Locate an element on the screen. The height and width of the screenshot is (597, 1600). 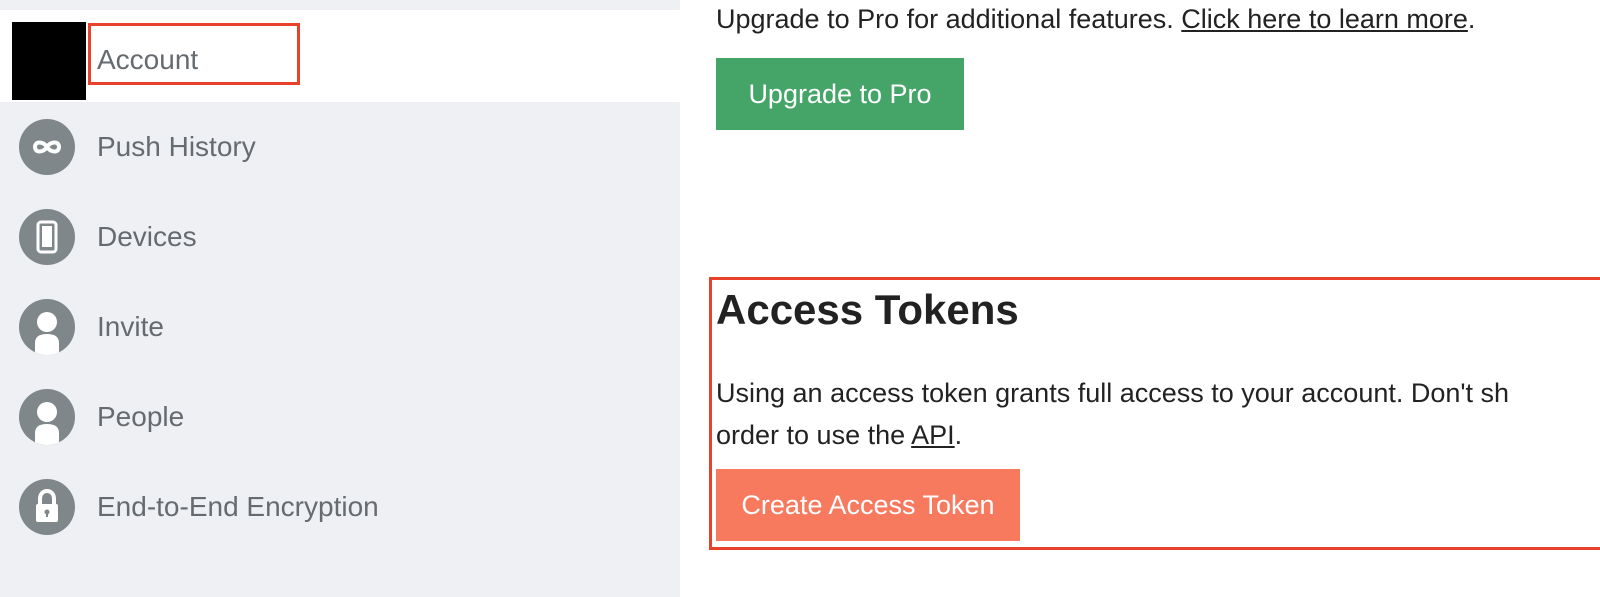
sidebar-item-account: Account is located at coordinates (340, 56).